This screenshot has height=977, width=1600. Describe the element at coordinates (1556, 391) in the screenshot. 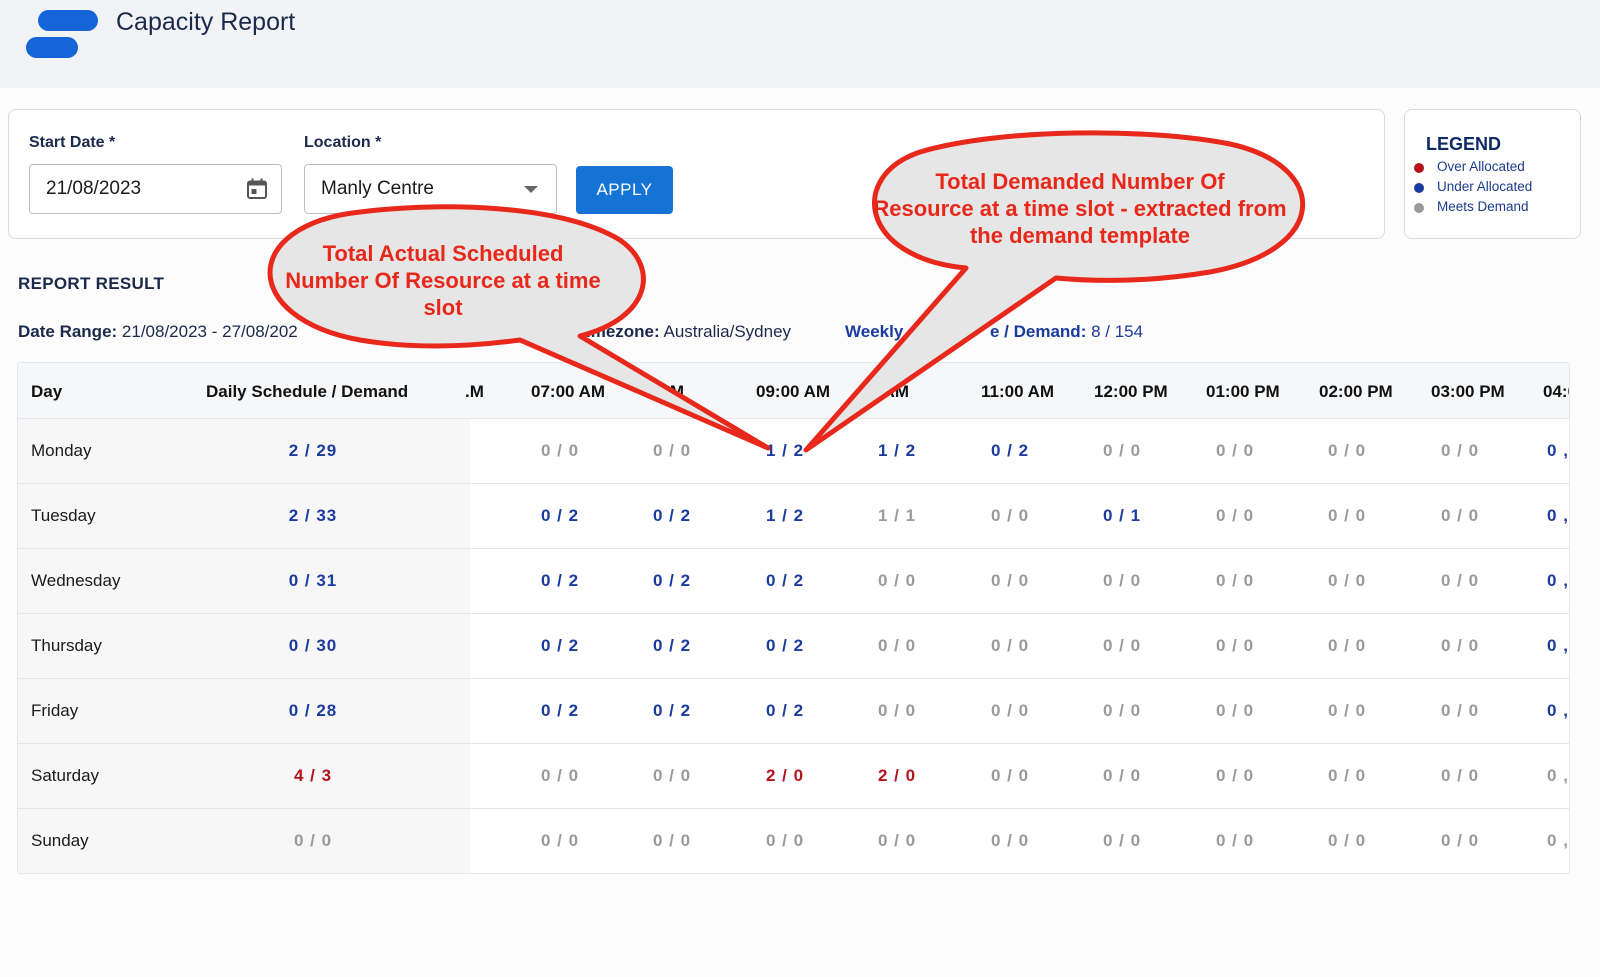

I see `header-slot: 04:0(` at that location.